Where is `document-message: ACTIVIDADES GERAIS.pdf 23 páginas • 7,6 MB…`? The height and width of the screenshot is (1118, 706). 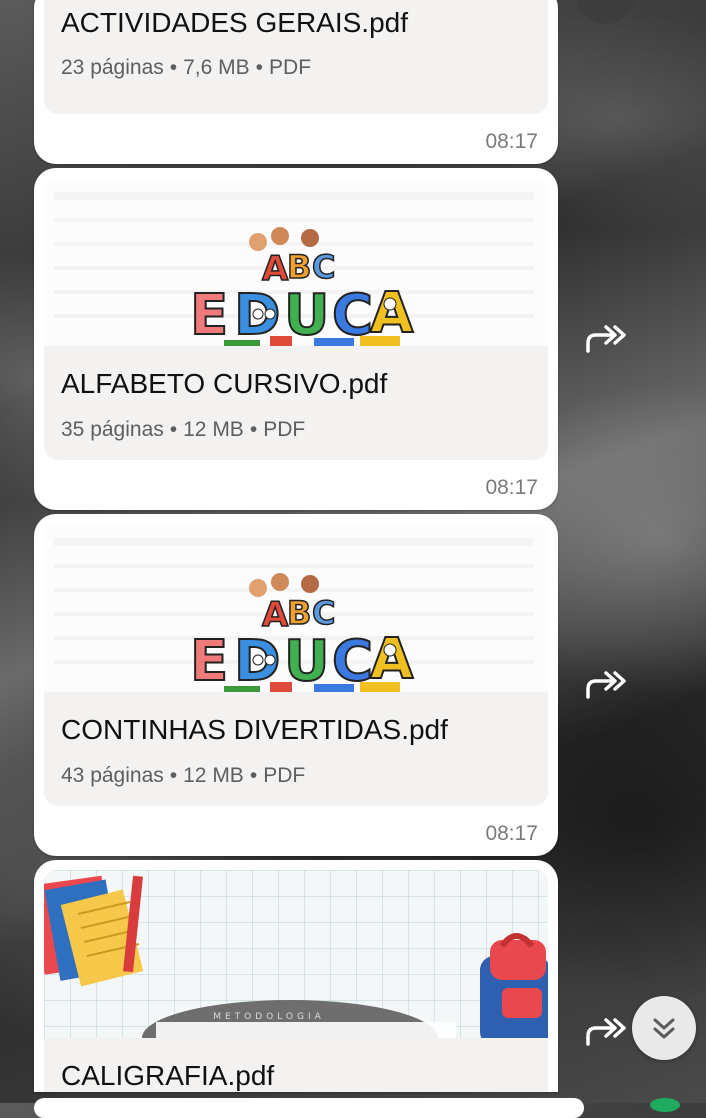
document-message: ACTIVIDADES GERAIS.pdf 23 páginas • 7,6 MB… is located at coordinates (296, 82).